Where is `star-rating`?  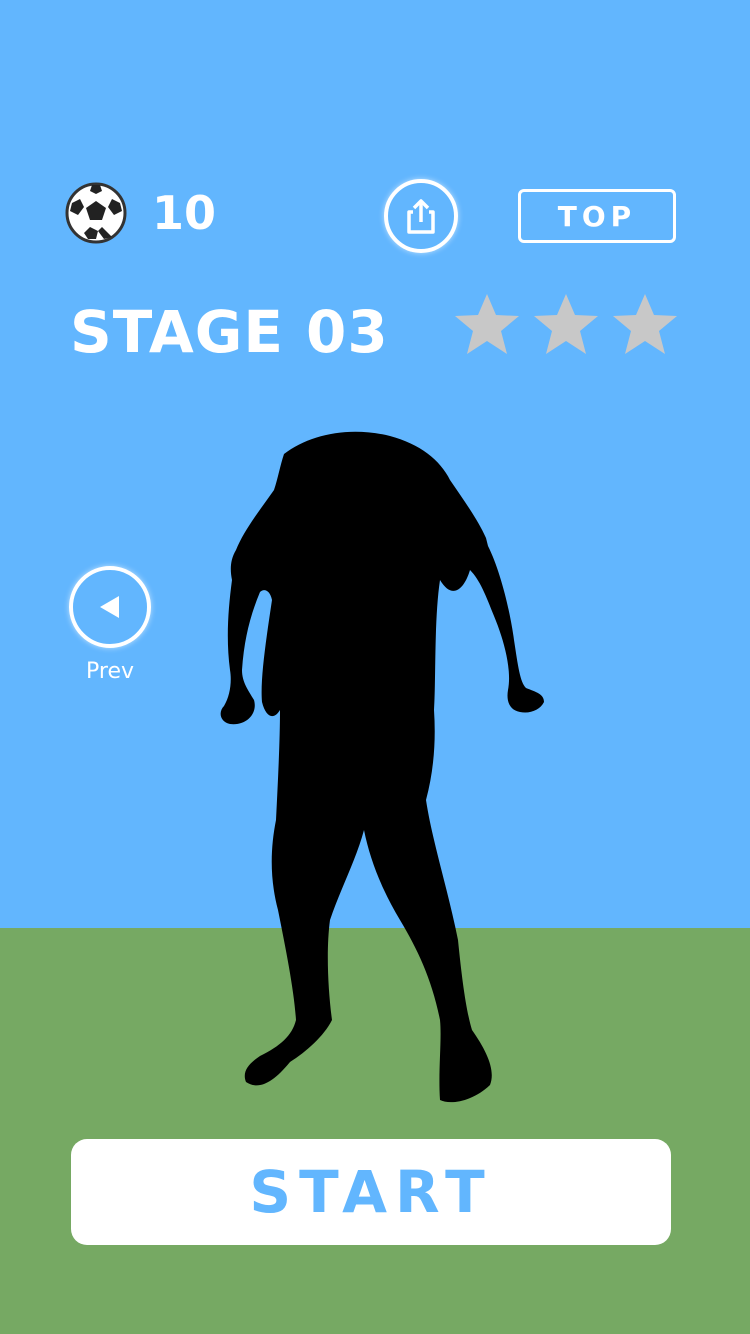 star-rating is located at coordinates (566, 324).